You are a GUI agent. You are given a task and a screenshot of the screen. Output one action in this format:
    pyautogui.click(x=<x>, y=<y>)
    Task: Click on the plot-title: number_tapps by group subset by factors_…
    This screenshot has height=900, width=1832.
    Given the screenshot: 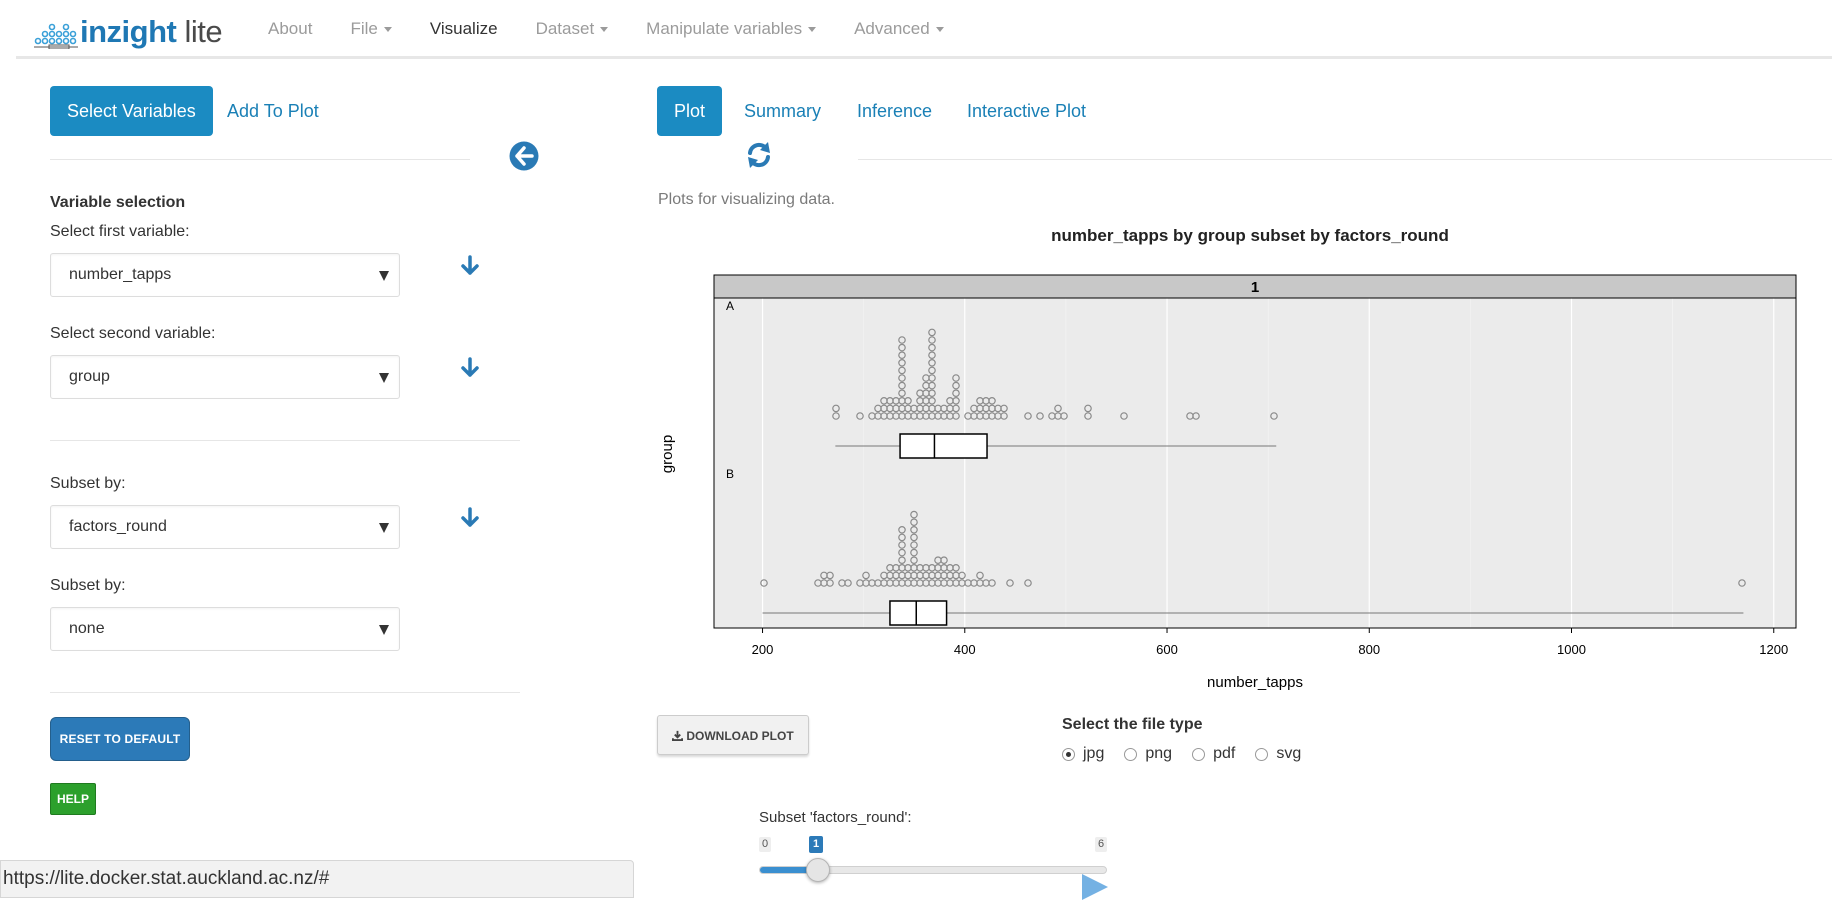 What is the action you would take?
    pyautogui.click(x=1250, y=235)
    